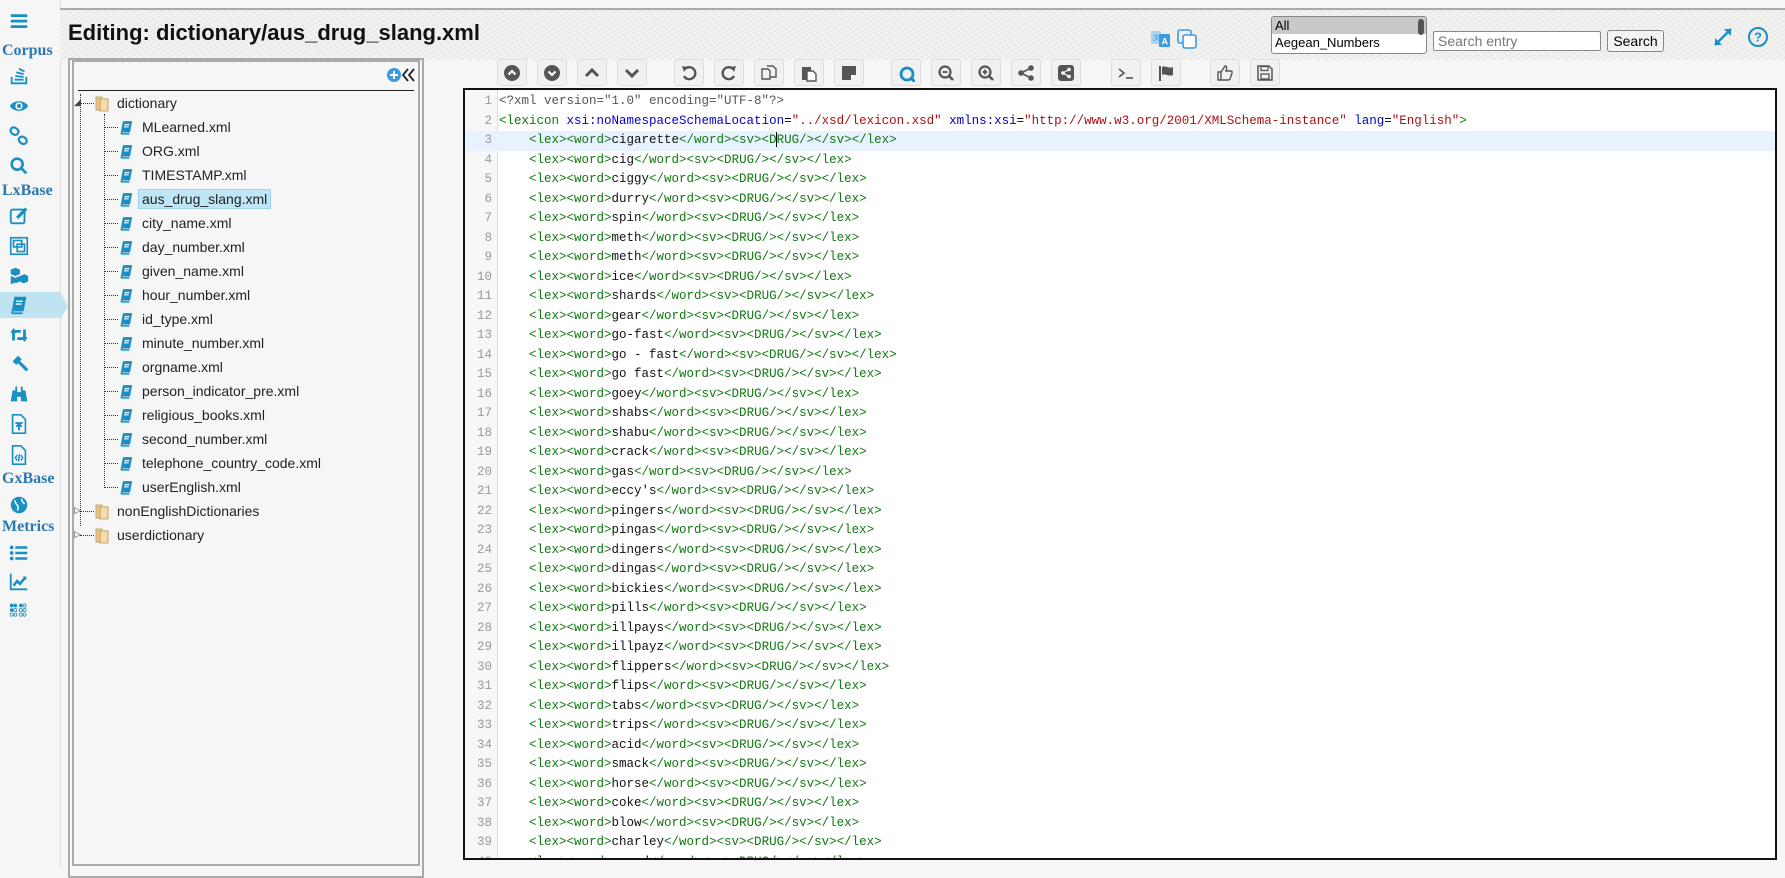  I want to click on tree-file: person_indicator_pre.xml, so click(210, 391).